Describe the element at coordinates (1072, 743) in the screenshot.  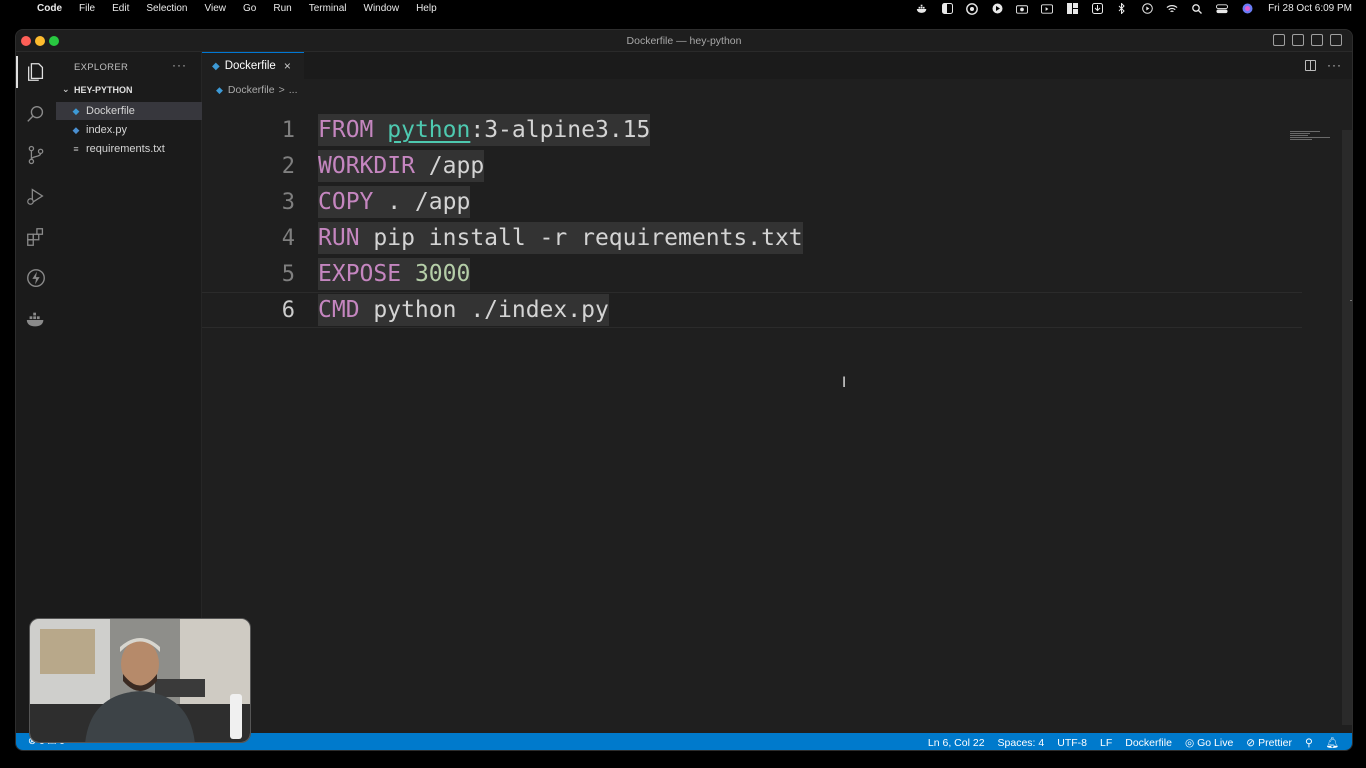
I see `encoding: UTF-8` at that location.